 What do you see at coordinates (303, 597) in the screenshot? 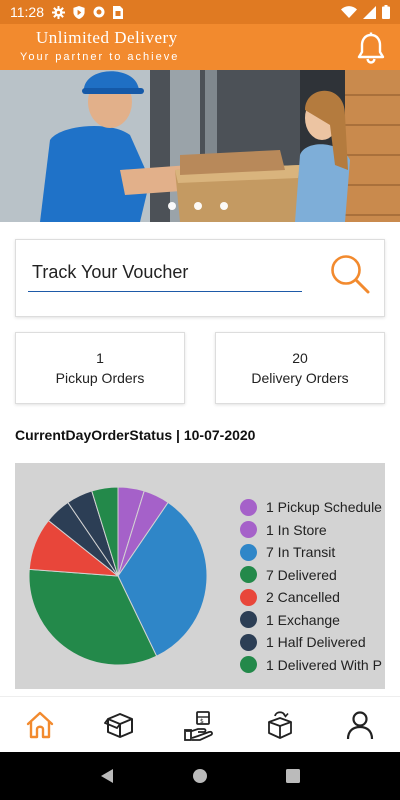
I see `legend-label: 2 Cancelled` at bounding box center [303, 597].